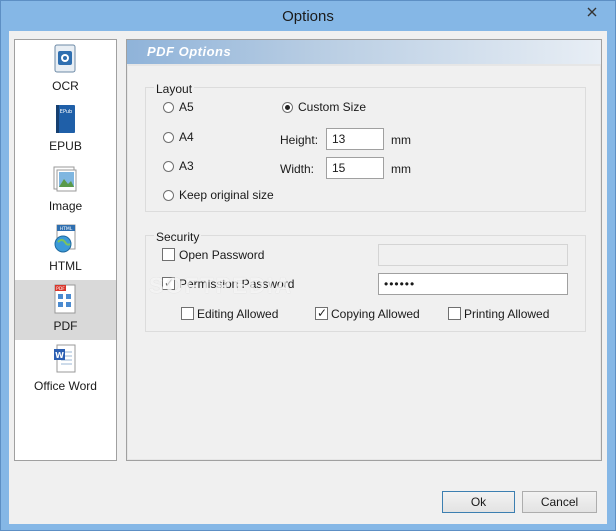 This screenshot has width=616, height=531. I want to click on image-icon, so click(65, 179).